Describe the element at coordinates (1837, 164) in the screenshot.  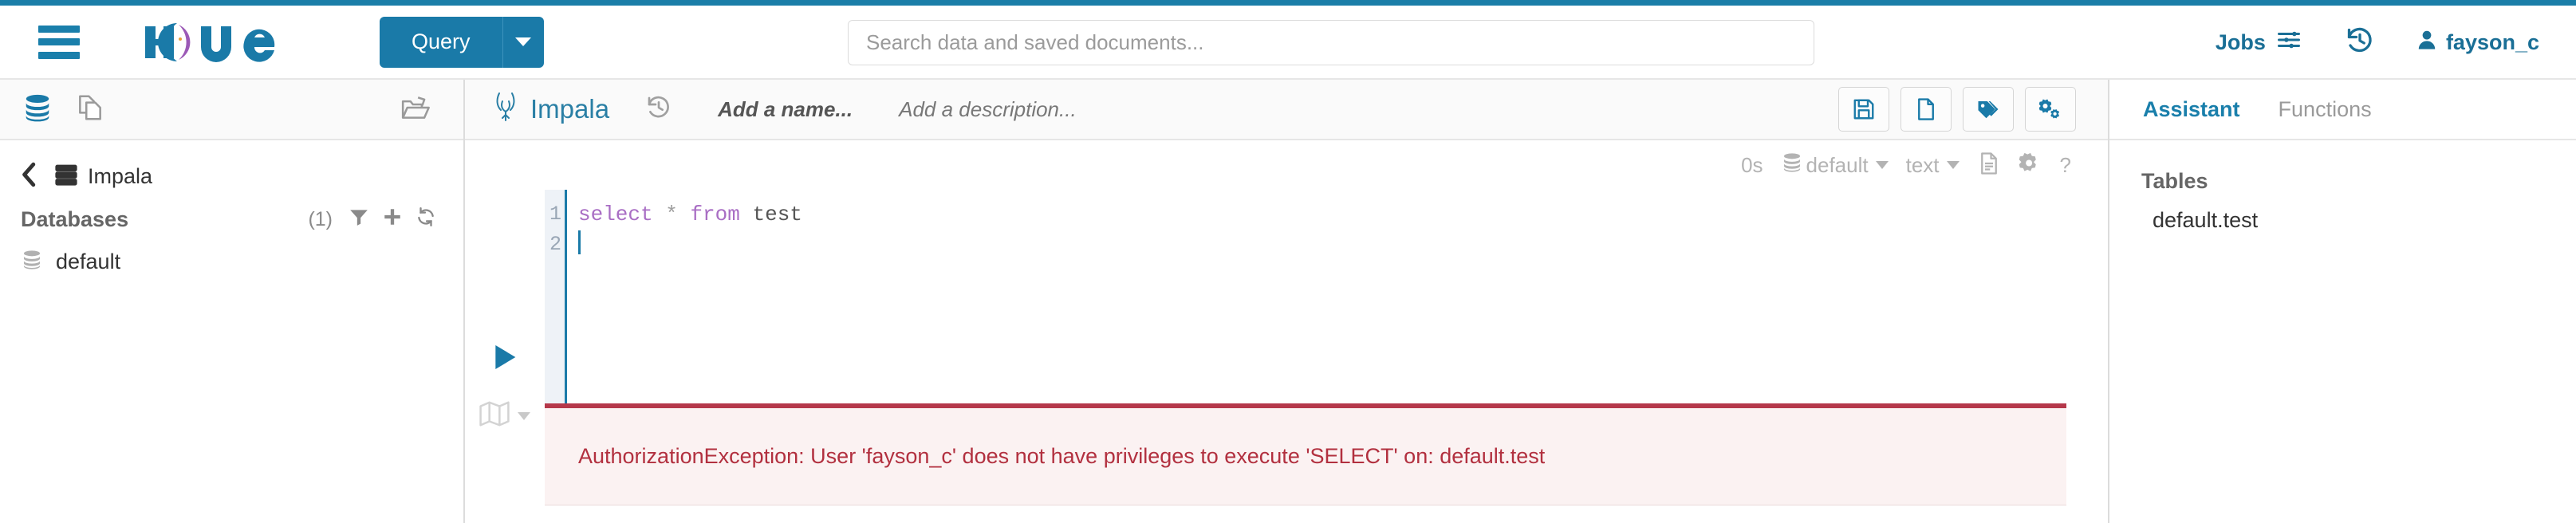
I see `selected-database: default` at that location.